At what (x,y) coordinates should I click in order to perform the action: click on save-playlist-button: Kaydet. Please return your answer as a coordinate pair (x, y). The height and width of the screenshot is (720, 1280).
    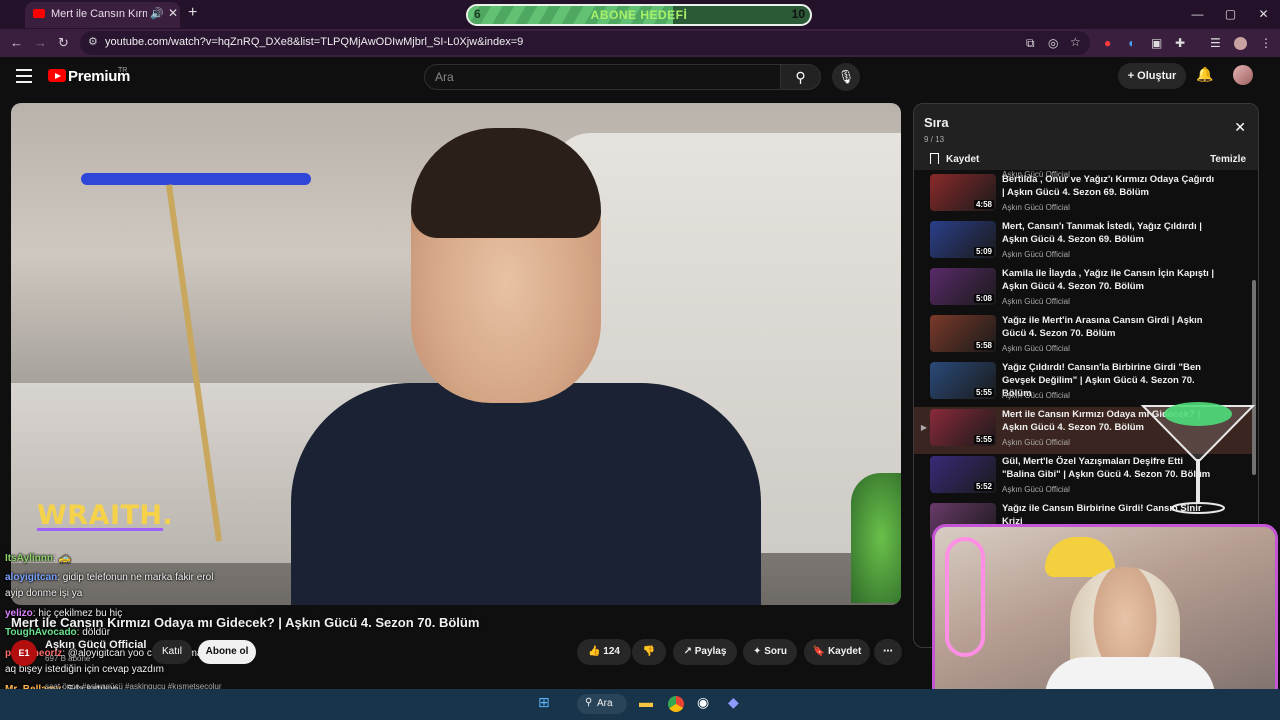
    Looking at the image, I should click on (962, 159).